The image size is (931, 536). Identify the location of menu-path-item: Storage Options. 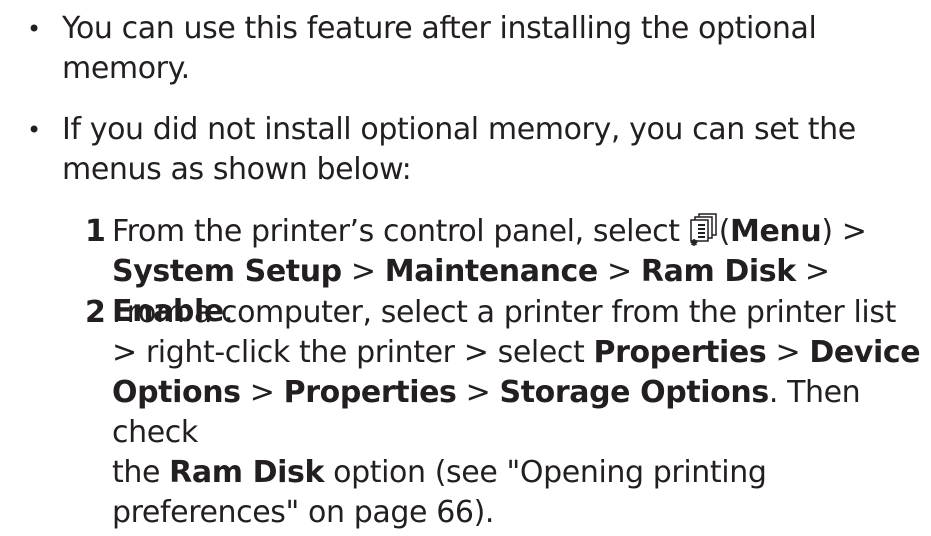
(634, 392).